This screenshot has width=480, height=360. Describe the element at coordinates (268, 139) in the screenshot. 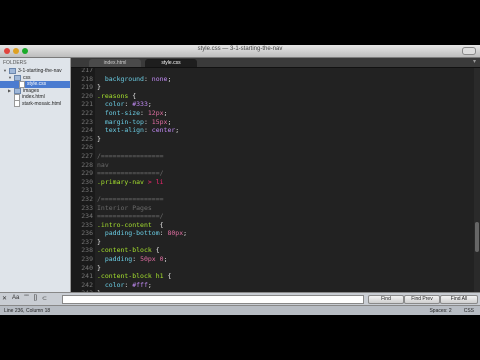

I see `code-line: 225}` at that location.